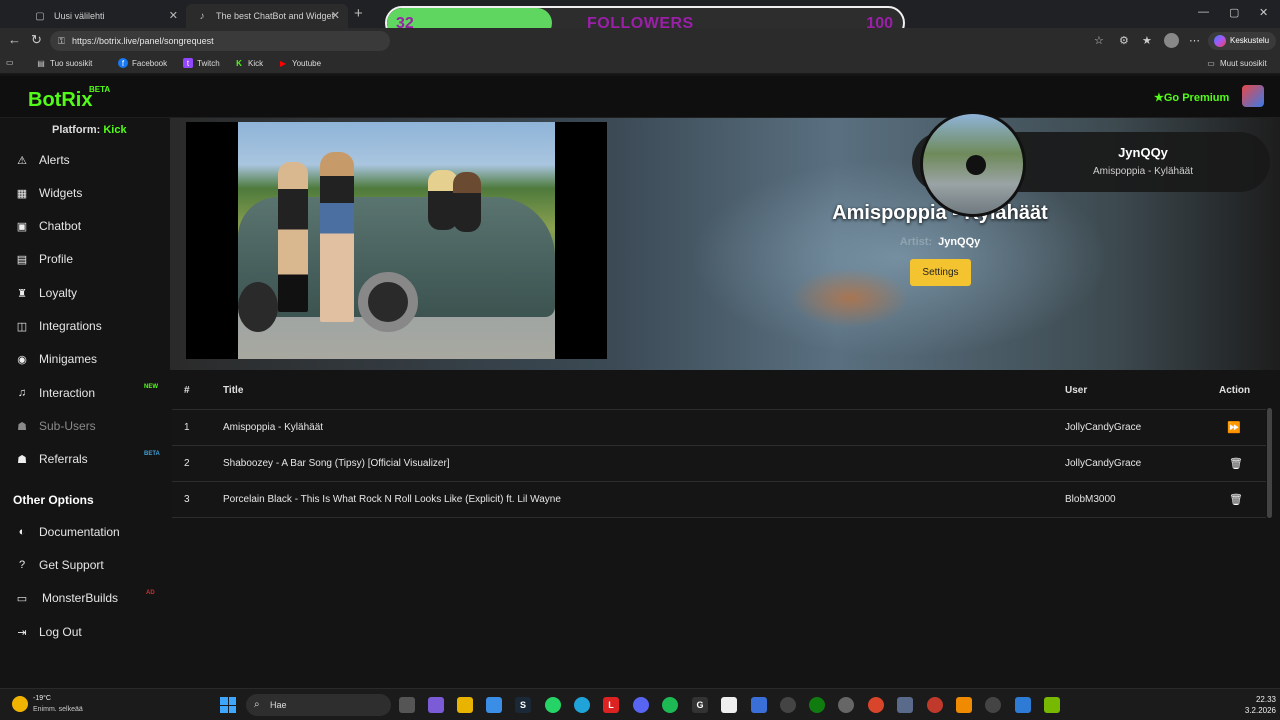 Image resolution: width=1280 pixels, height=720 pixels. Describe the element at coordinates (1263, 12) in the screenshot. I see `close-window-icon: ✕` at that location.